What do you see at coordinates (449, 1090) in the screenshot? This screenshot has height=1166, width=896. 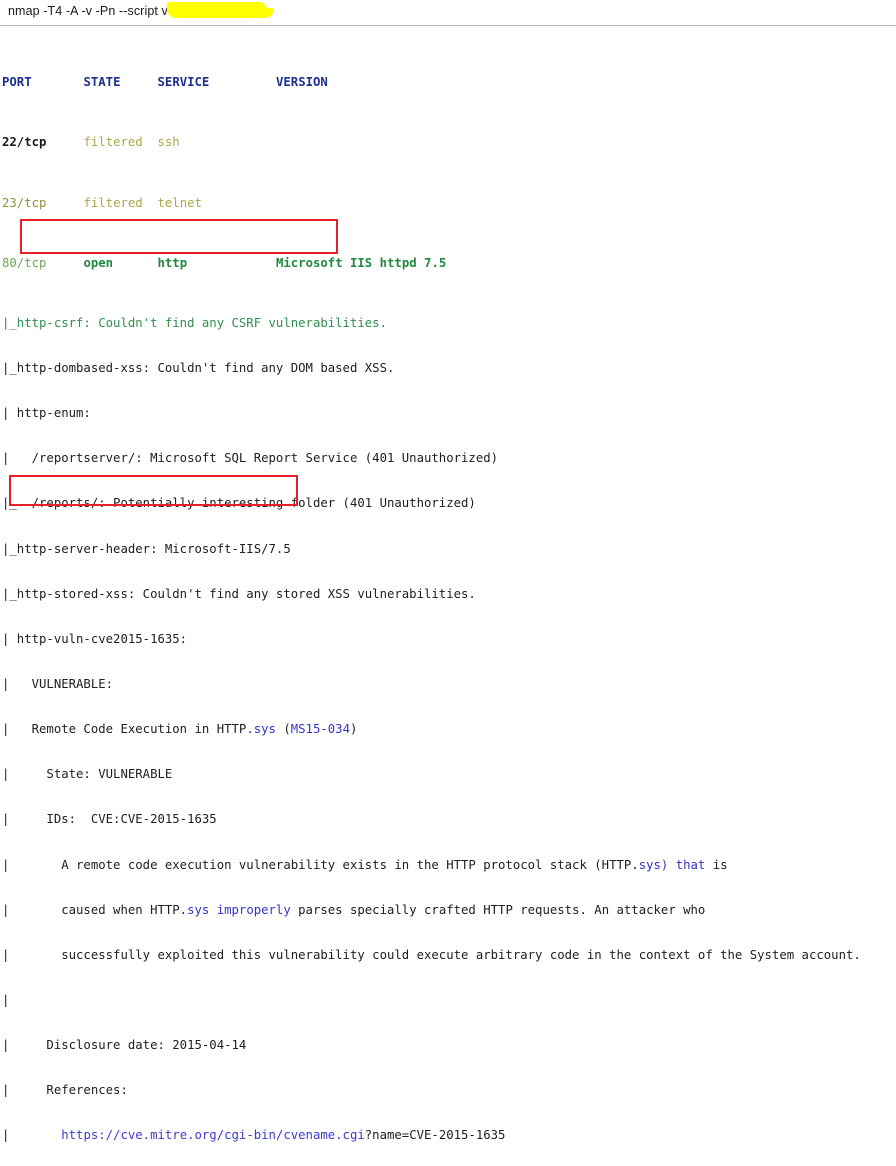 I see `references-label-1: | References:` at bounding box center [449, 1090].